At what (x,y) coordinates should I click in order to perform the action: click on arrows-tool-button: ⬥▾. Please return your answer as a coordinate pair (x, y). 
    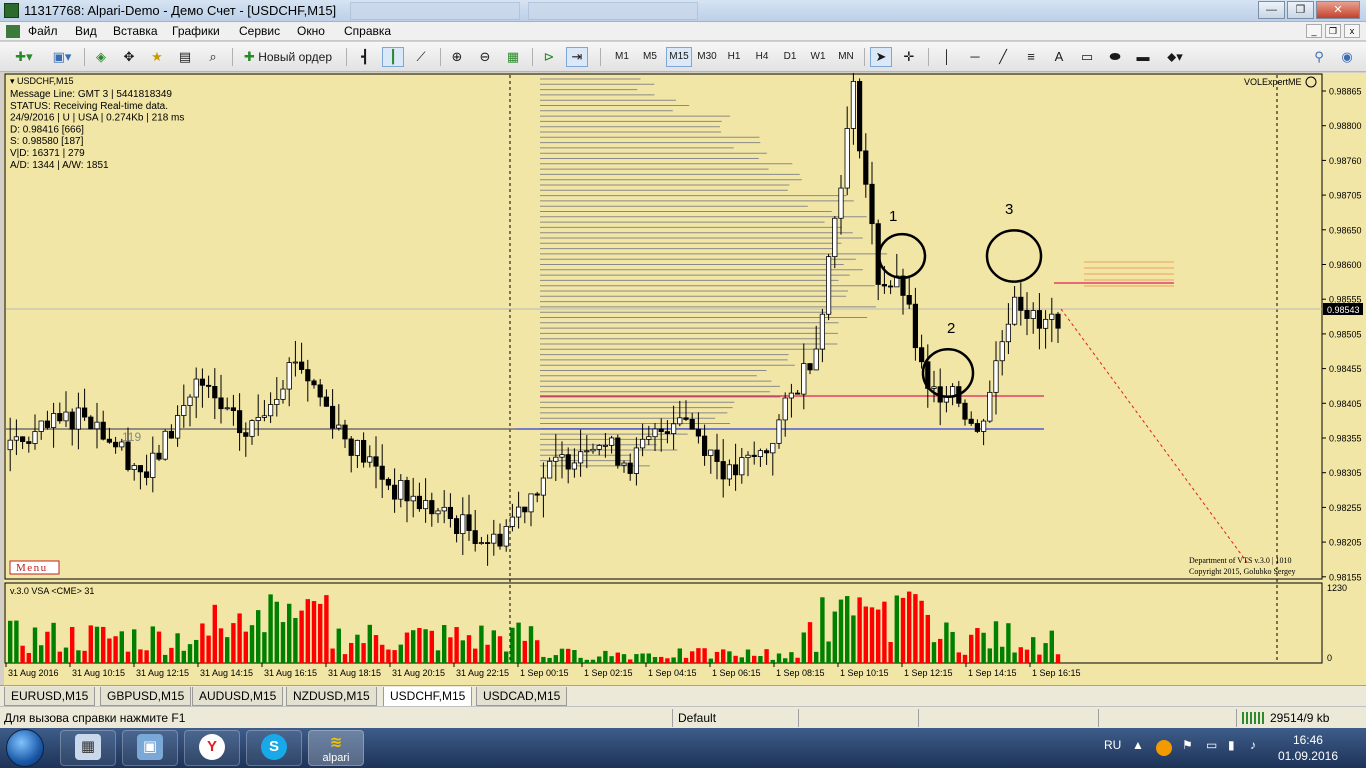
    Looking at the image, I should click on (1175, 57).